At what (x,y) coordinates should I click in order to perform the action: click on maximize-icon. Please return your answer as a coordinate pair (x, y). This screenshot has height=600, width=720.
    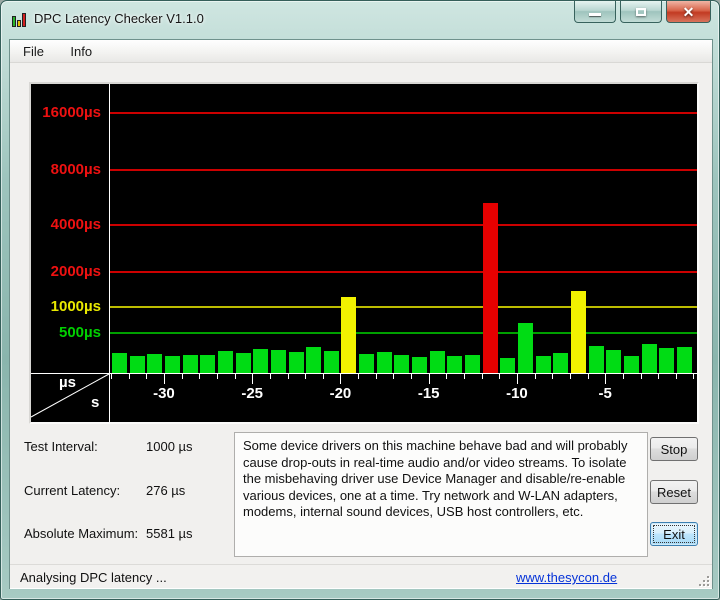
    Looking at the image, I should click on (641, 11).